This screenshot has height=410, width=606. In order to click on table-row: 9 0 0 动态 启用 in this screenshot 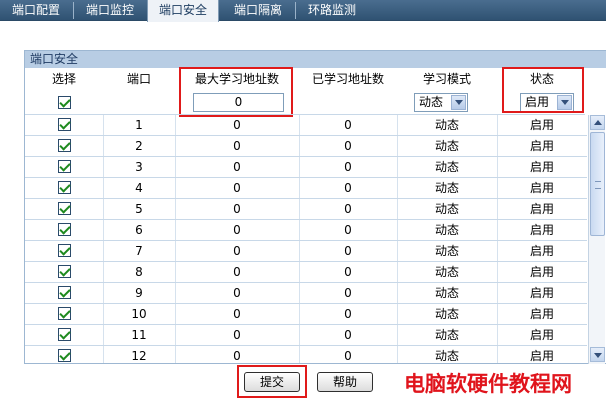, I will do `click(306, 293)`.